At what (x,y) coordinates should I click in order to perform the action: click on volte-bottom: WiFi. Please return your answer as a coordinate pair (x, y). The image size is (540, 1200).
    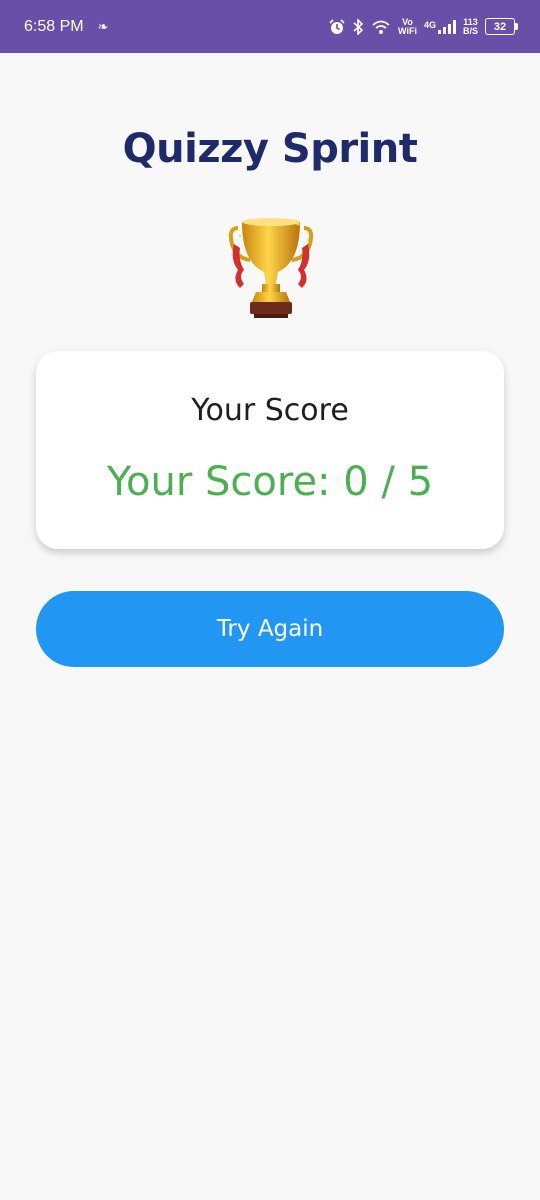
    Looking at the image, I should click on (407, 30).